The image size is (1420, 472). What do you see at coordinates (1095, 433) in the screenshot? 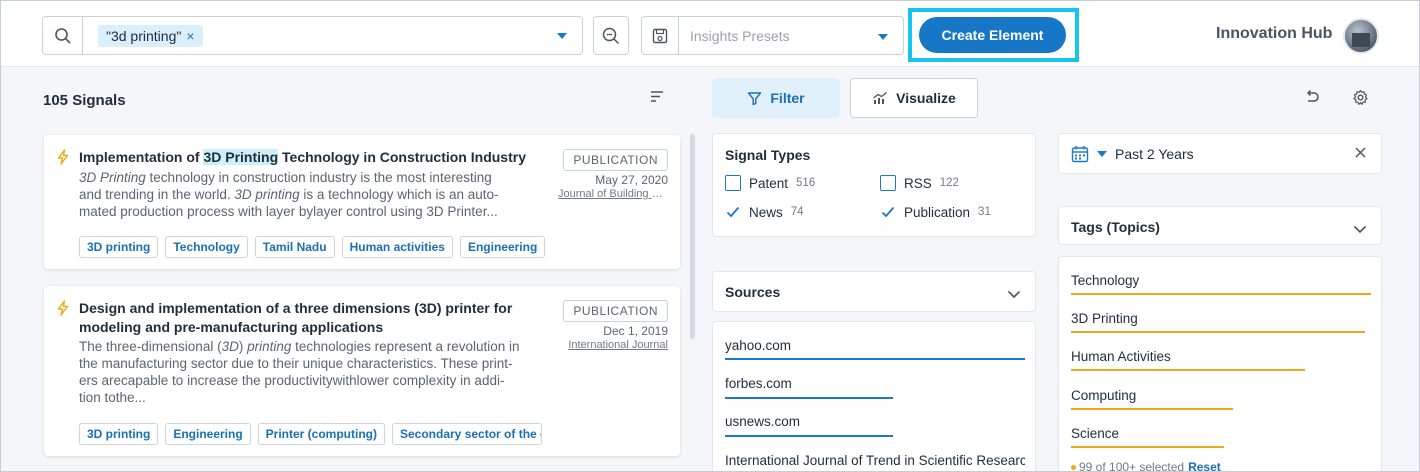
I see `topic-item: Science` at bounding box center [1095, 433].